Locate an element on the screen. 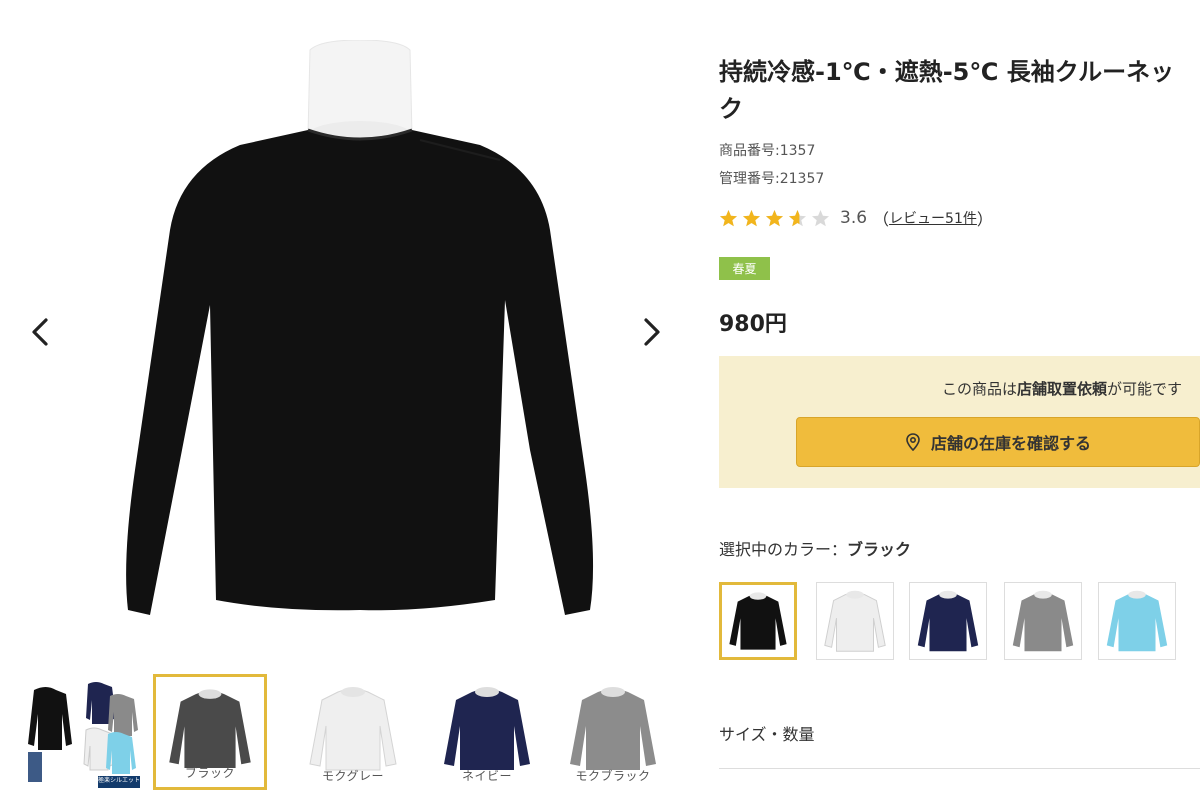 The height and width of the screenshot is (799, 1200). check-store-stock-label: 店舗の在庫を確認する is located at coordinates (1010, 443).